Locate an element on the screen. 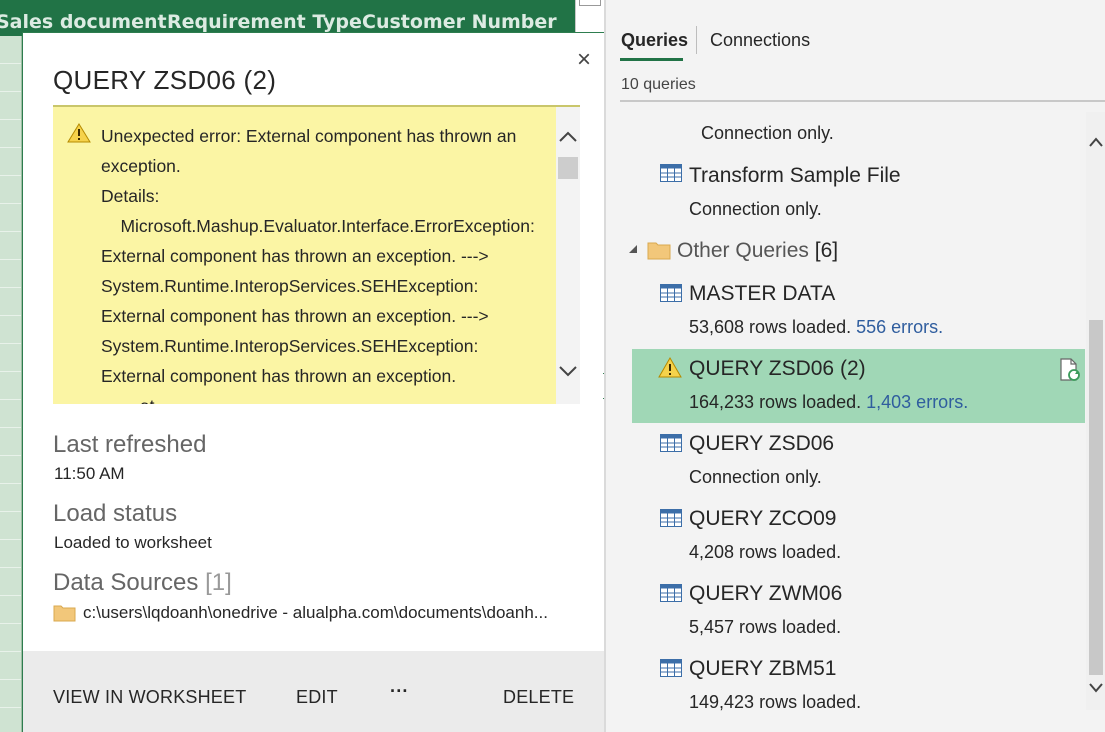  collapse-triangle-icon is located at coordinates (632, 249).